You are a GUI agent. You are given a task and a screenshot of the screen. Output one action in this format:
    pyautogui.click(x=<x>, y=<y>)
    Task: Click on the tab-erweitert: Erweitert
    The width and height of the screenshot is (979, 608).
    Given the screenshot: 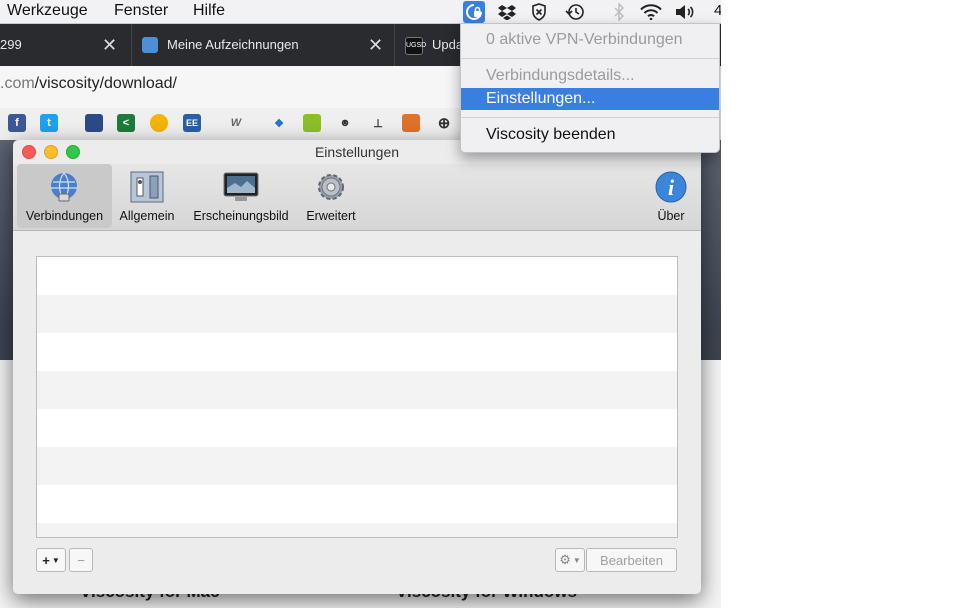 What is the action you would take?
    pyautogui.click(x=331, y=196)
    